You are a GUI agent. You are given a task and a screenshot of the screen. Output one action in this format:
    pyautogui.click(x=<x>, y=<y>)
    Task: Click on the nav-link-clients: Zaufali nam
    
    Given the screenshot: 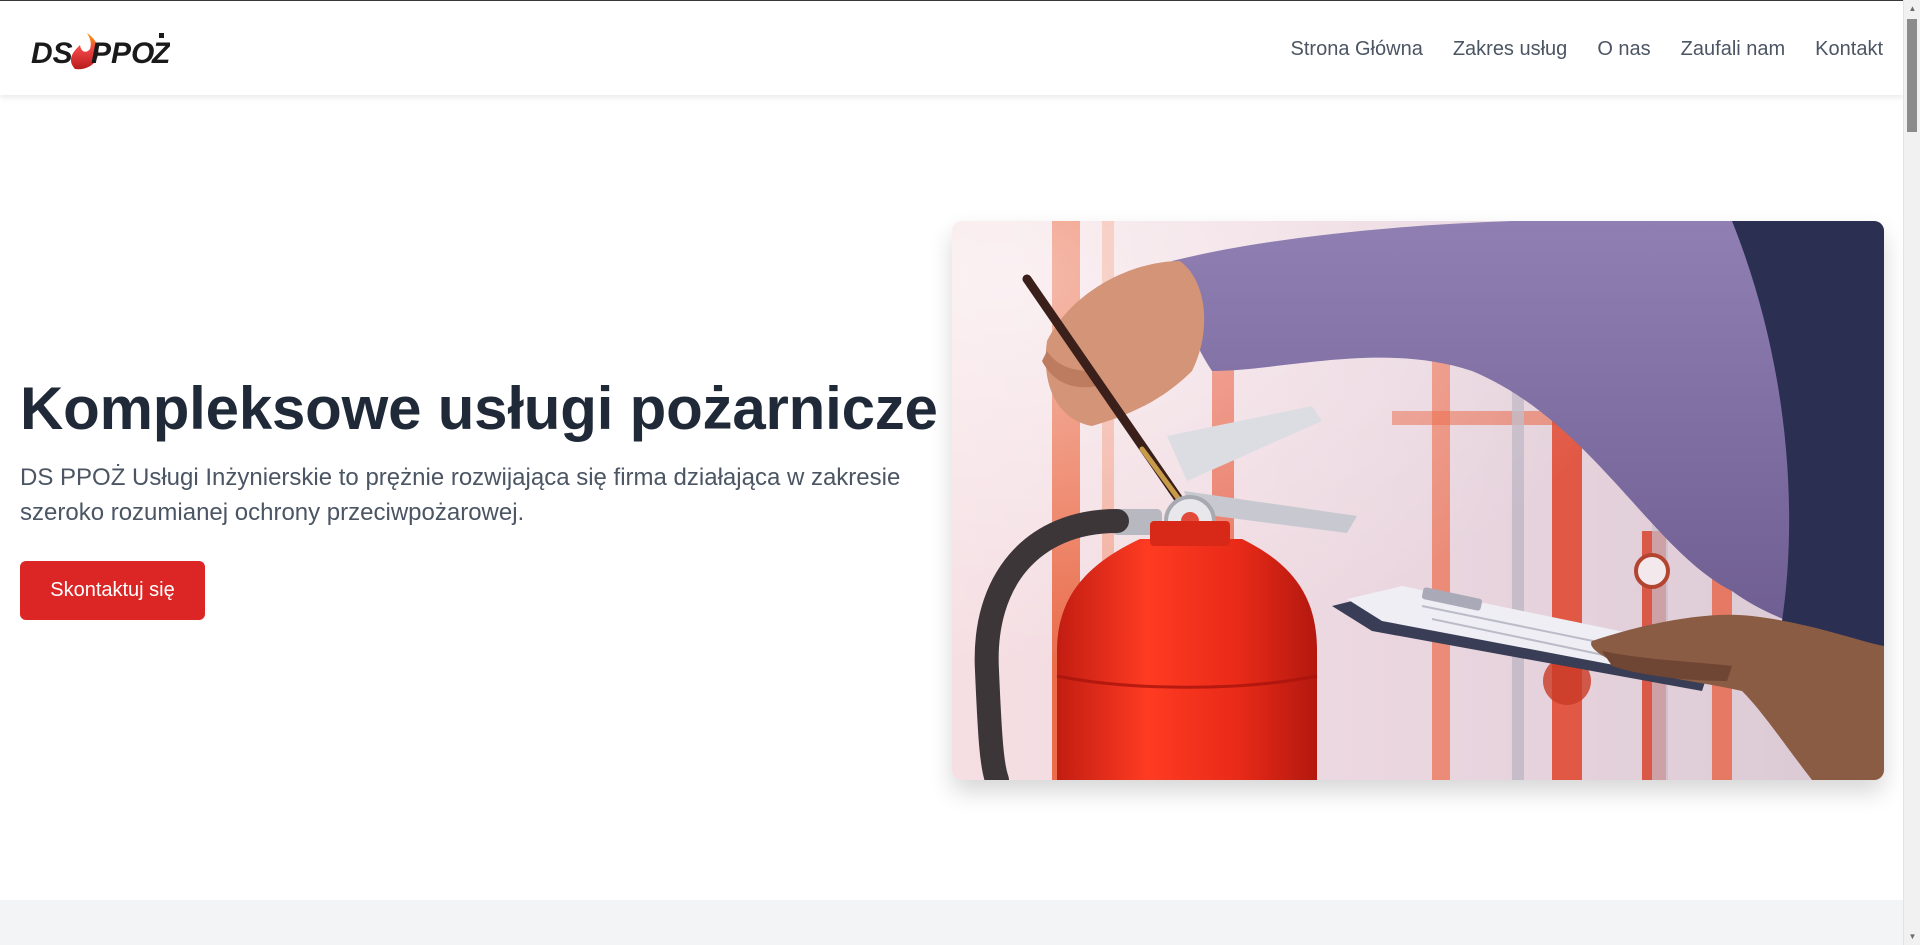 What is the action you would take?
    pyautogui.click(x=1733, y=49)
    